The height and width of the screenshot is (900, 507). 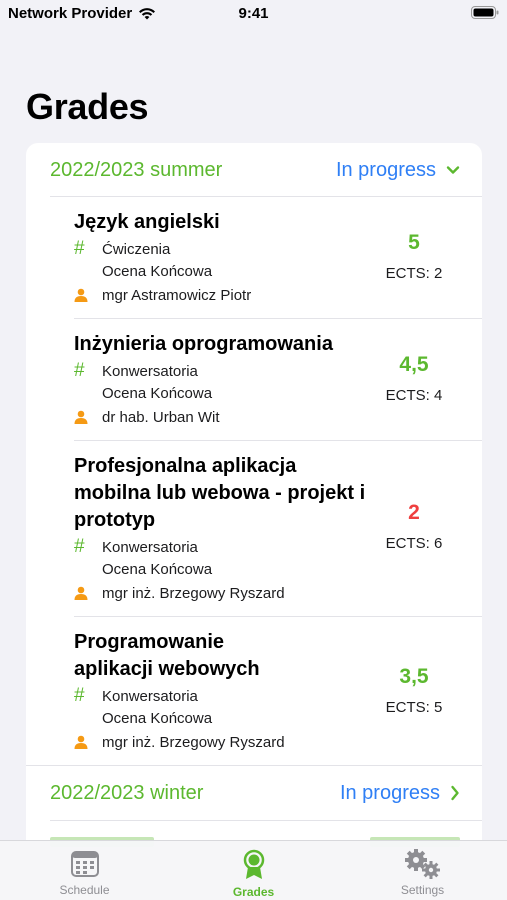 What do you see at coordinates (253, 864) in the screenshot?
I see `award-icon` at bounding box center [253, 864].